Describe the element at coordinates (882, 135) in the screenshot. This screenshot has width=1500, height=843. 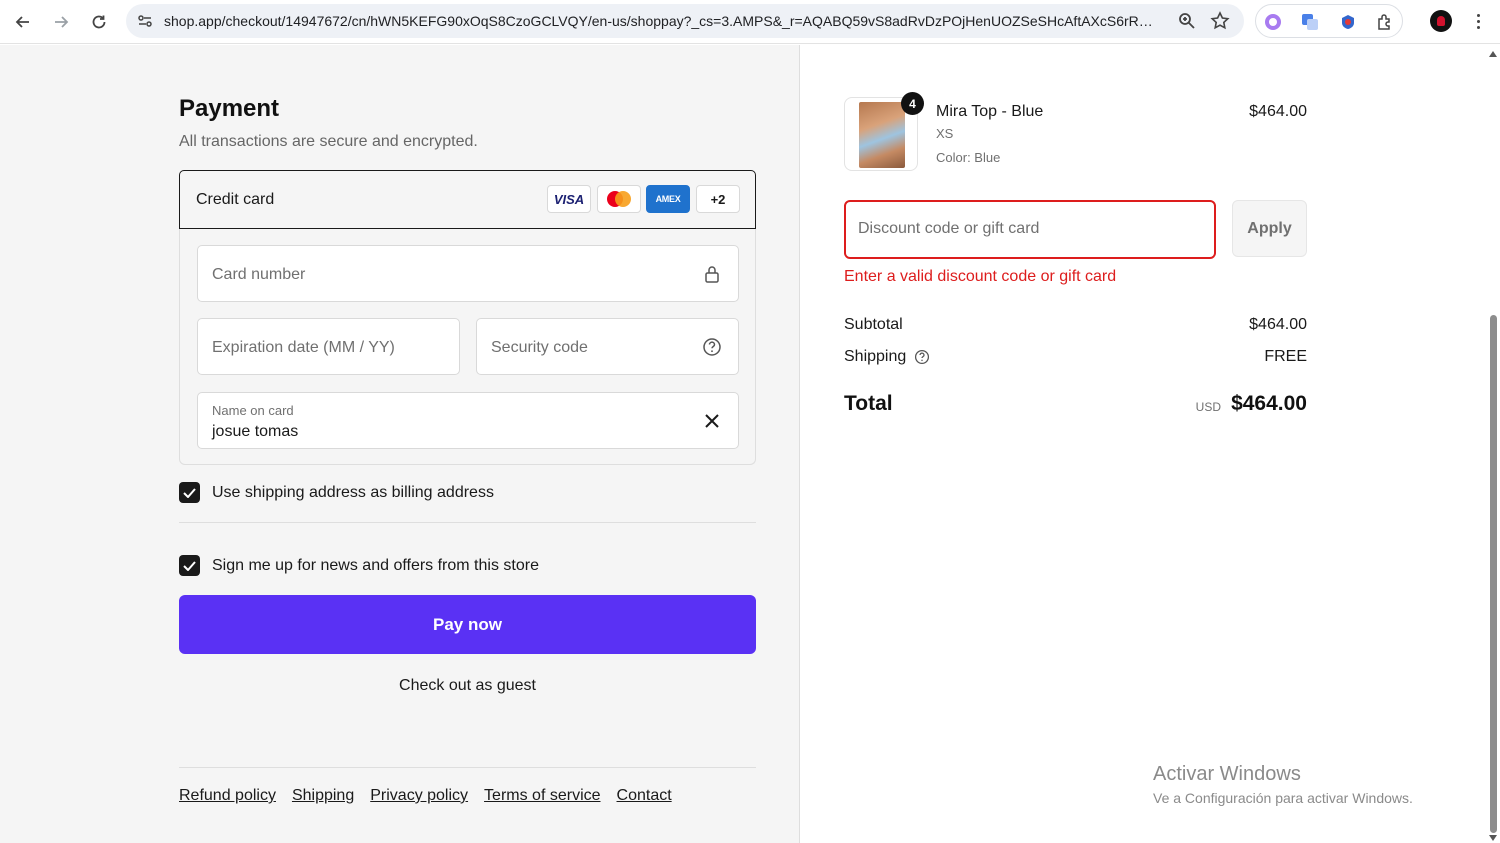
I see `product-image` at that location.